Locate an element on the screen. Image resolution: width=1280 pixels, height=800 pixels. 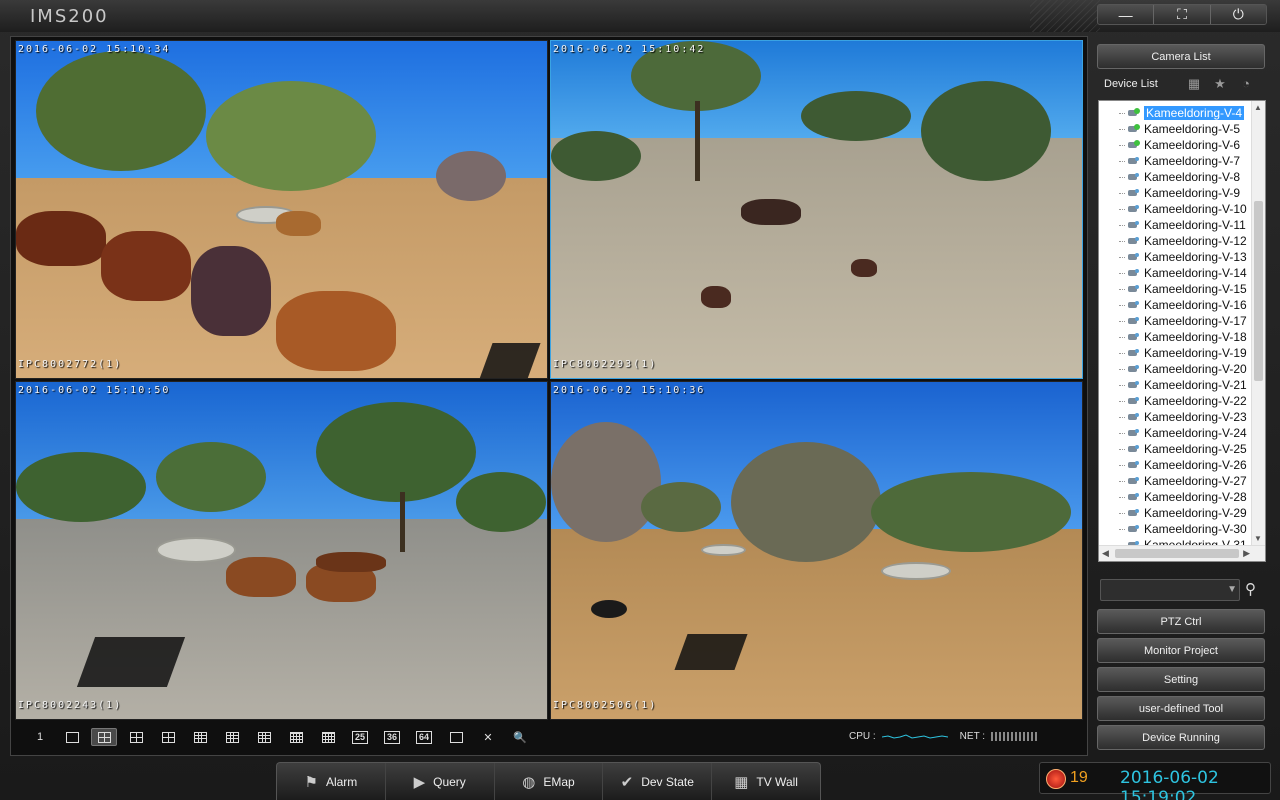
title-bar: IMS200 — ⛶ ⏻ is located at coordinates (640, 16).